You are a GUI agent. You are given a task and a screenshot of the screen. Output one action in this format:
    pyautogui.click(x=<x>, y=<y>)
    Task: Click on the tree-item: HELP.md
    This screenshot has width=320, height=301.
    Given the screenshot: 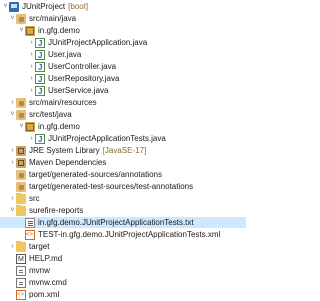 What is the action you would take?
    pyautogui.click(x=123, y=259)
    